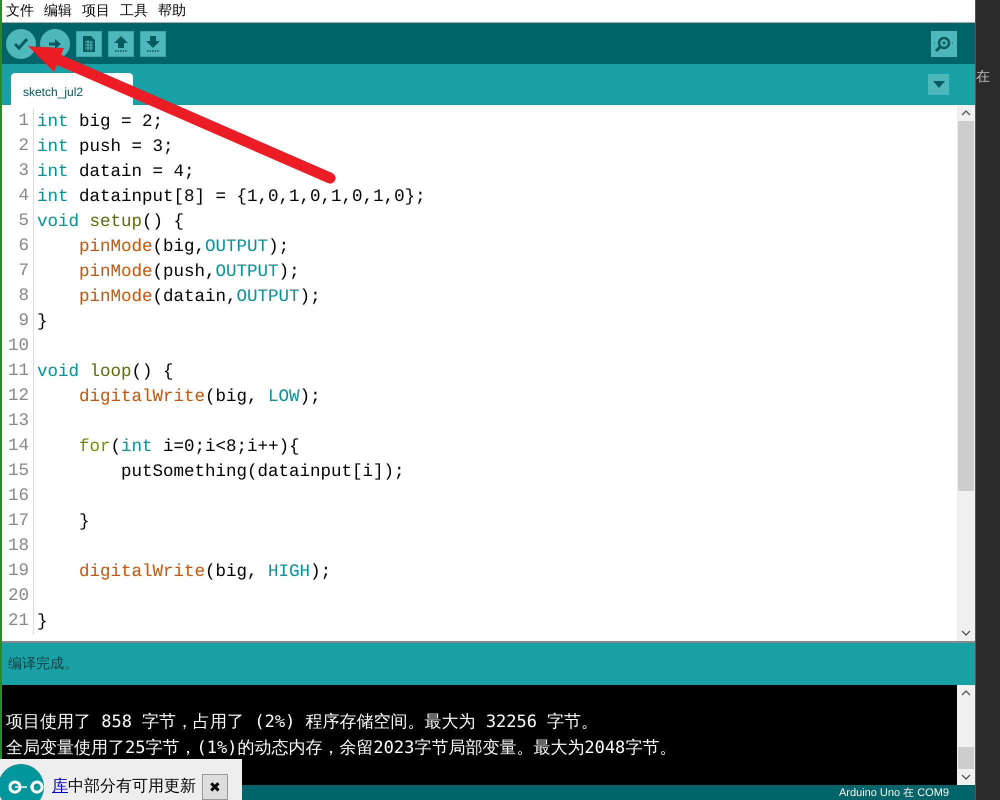  What do you see at coordinates (342, 748) in the screenshot?
I see `console-line: 全局变量使用了25字节，(1%)的动态内存，余留2023字节局部变量。最大为2048字节。` at bounding box center [342, 748].